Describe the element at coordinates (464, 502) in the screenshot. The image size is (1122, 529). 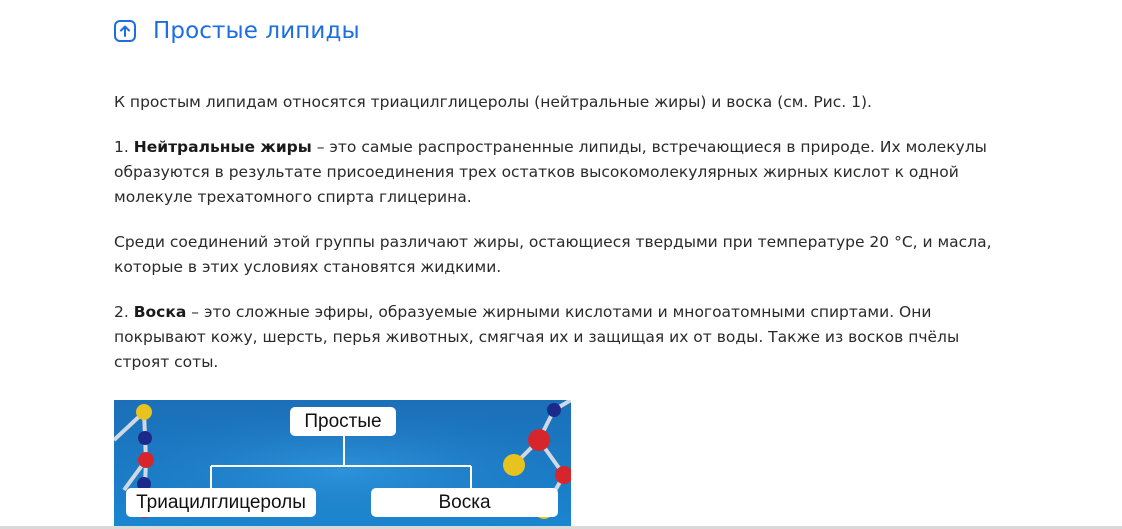
I see `child-node-waxes: Воска` at that location.